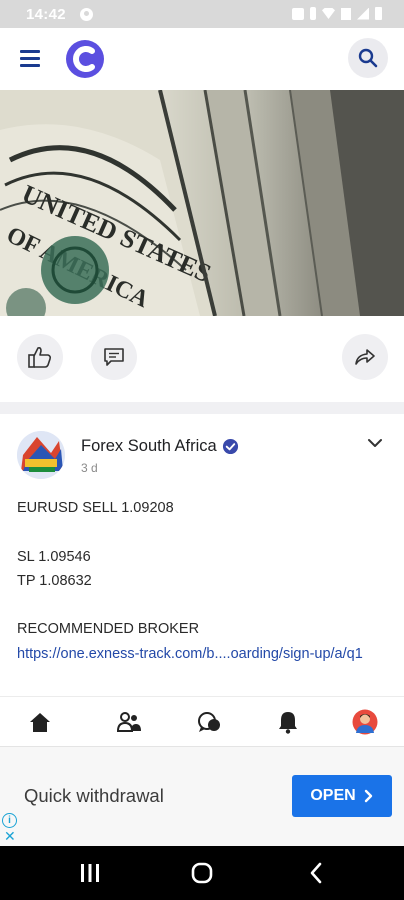 The width and height of the screenshot is (404, 900). Describe the element at coordinates (149, 446) in the screenshot. I see `author-name: Forex South Africa` at that location.